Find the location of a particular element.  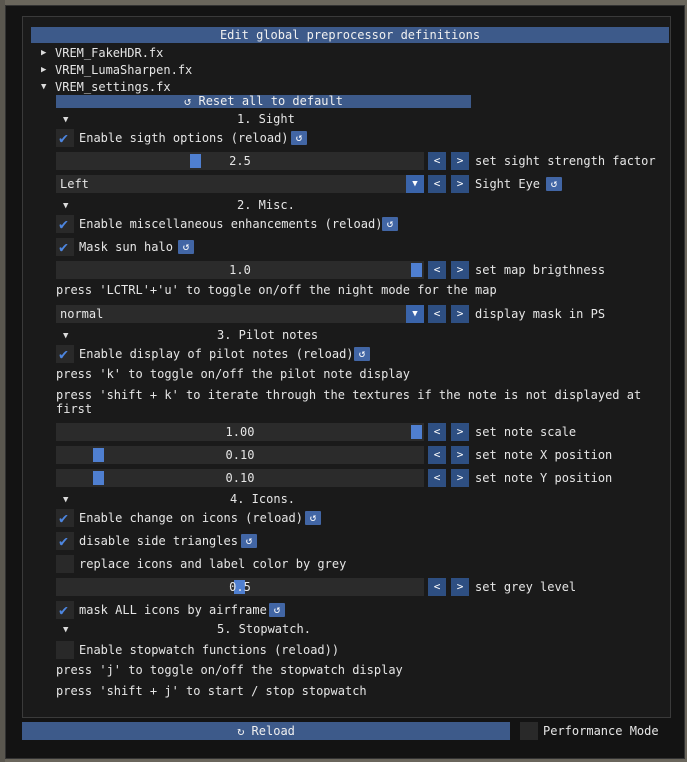

reset-all-button: ↺ Reset all to default is located at coordinates (263, 101).